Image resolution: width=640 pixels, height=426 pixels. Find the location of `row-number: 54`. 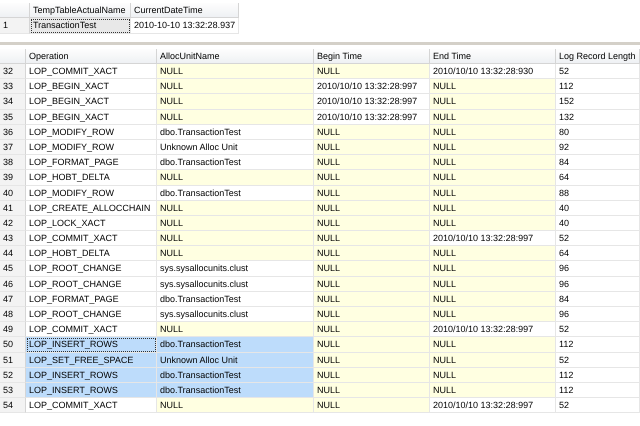

row-number: 54 is located at coordinates (13, 406).